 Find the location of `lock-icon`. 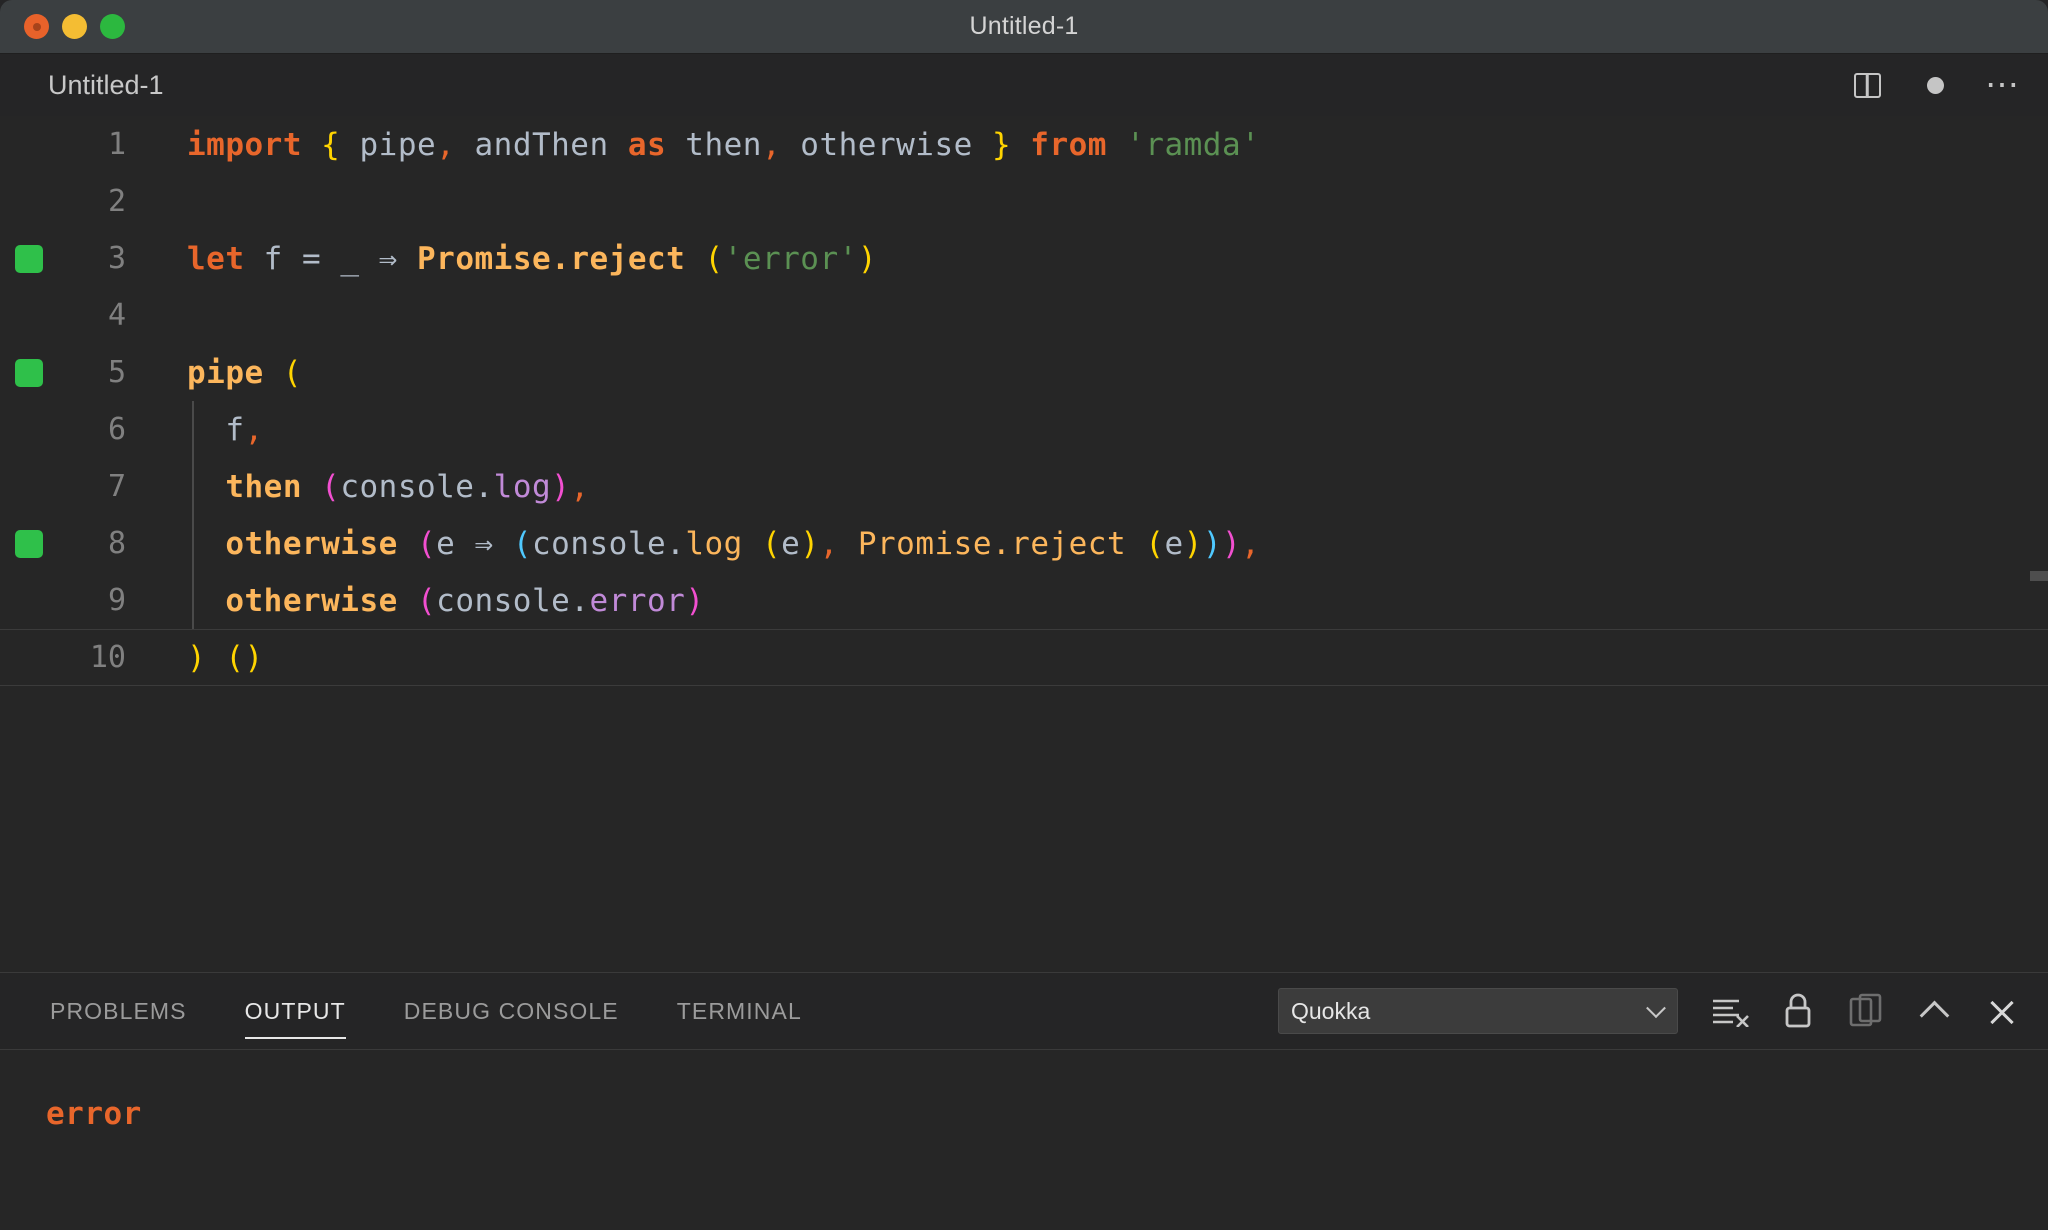

lock-icon is located at coordinates (1798, 1010).